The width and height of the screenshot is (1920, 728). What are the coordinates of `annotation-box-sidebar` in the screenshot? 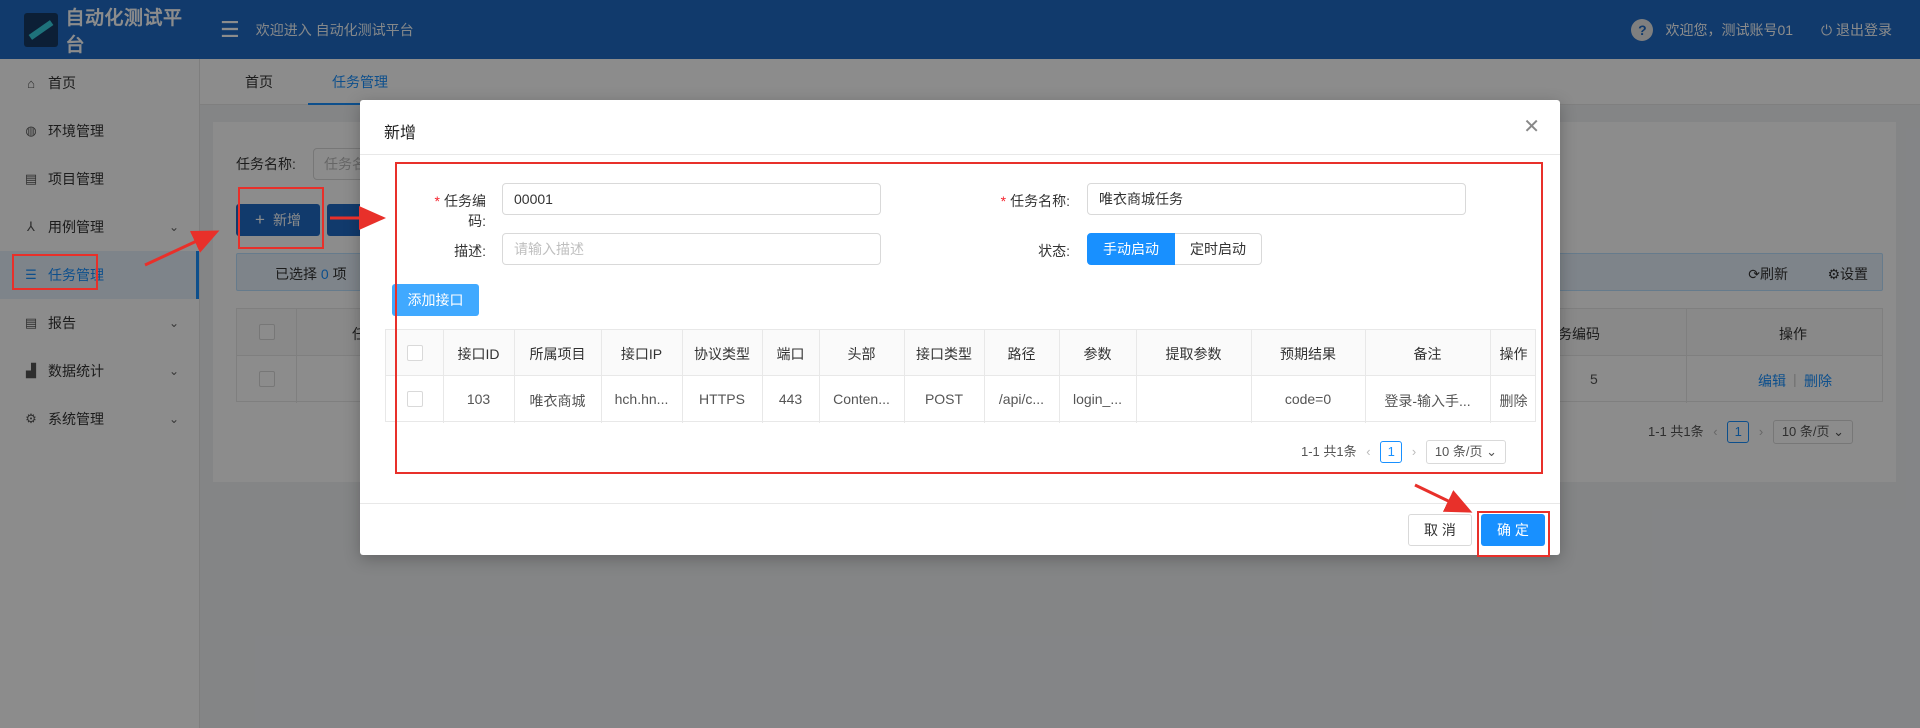 It's located at (55, 272).